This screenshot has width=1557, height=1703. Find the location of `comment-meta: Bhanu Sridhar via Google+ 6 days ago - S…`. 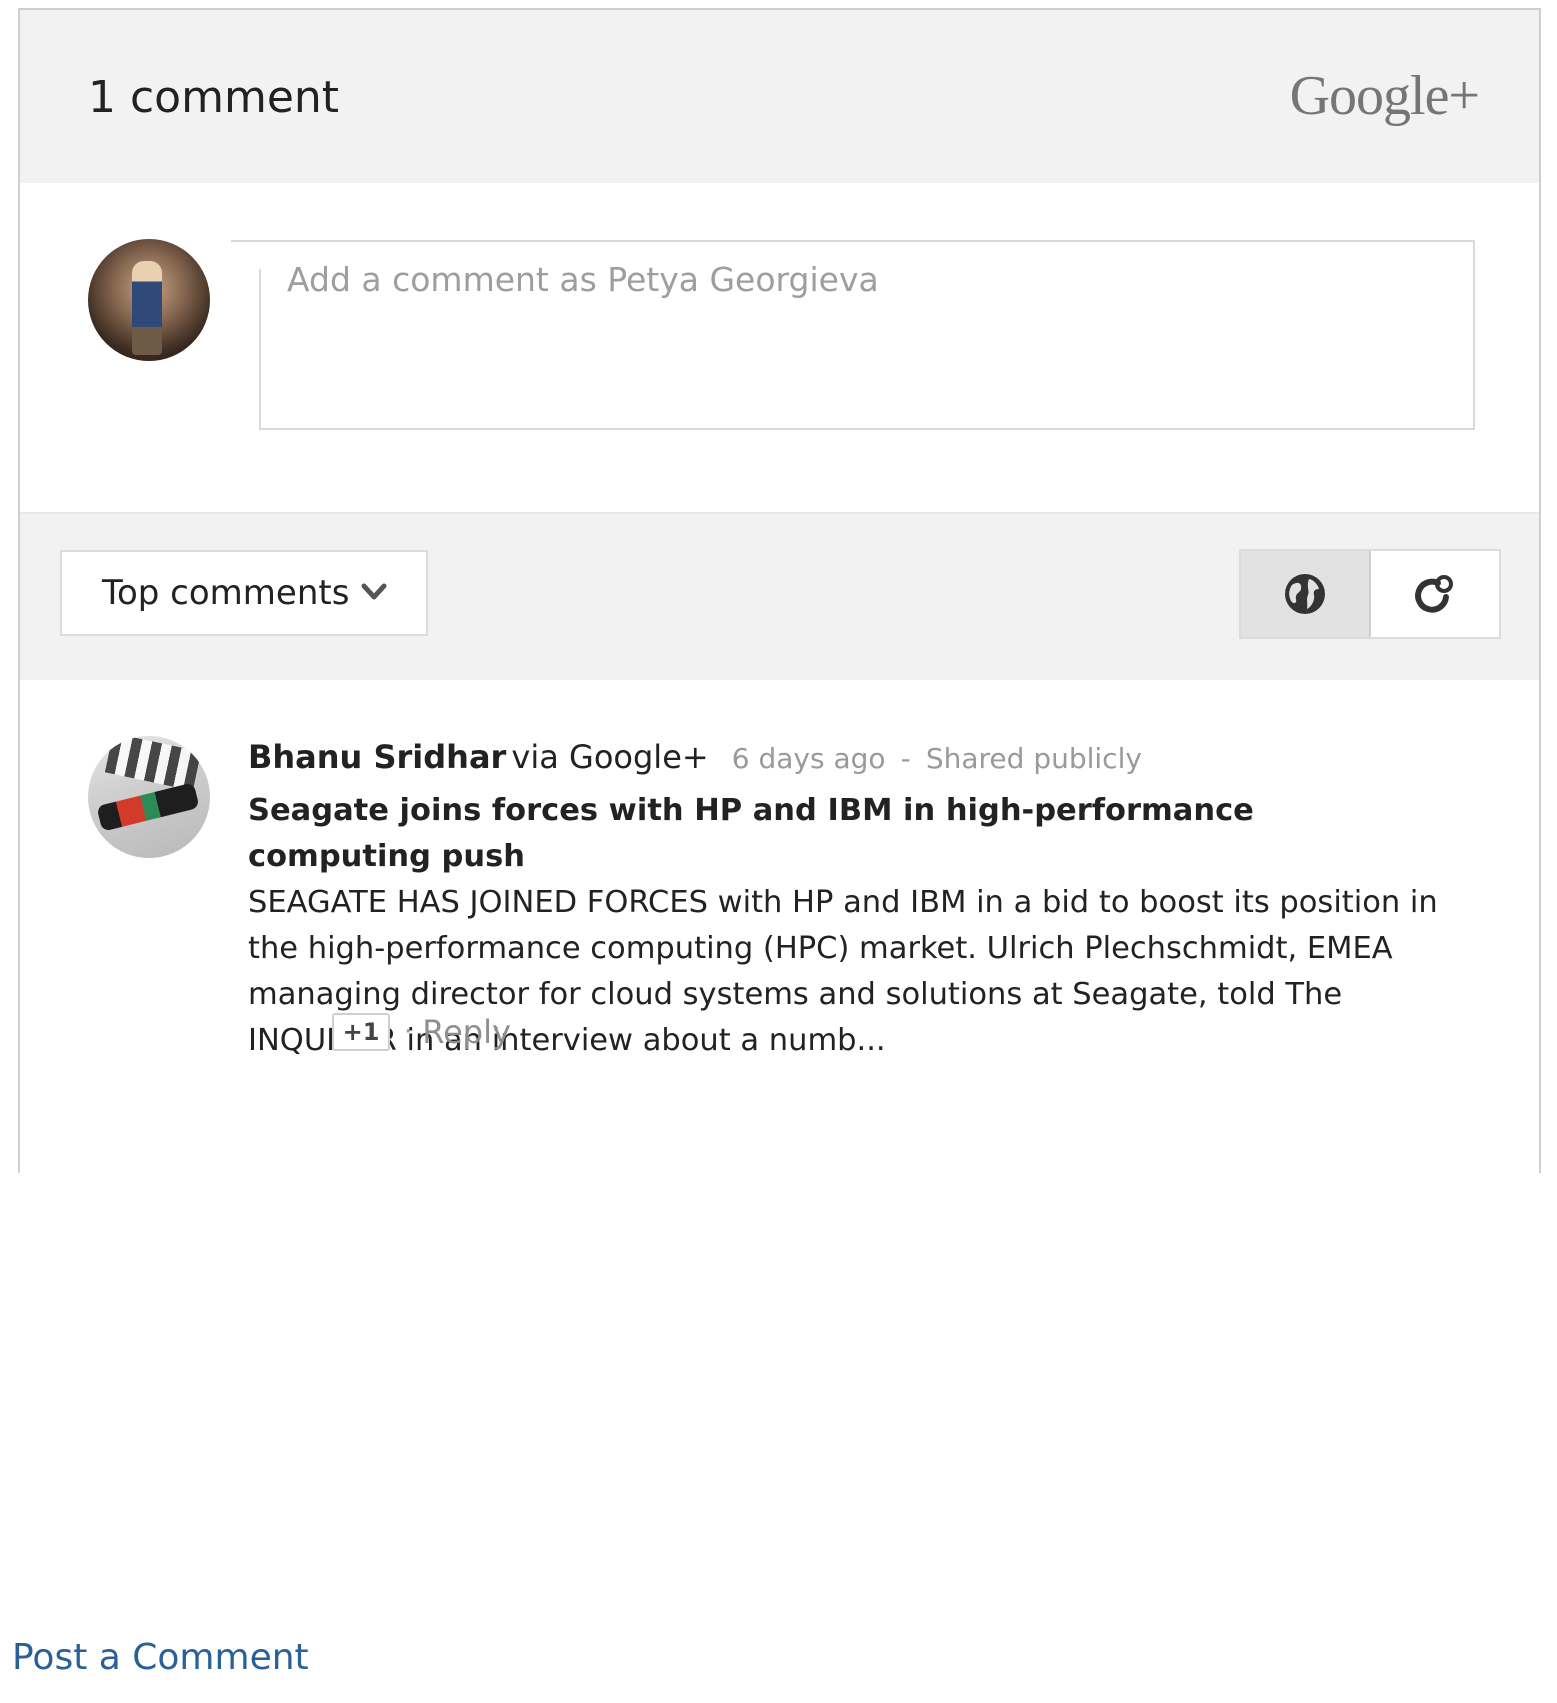

comment-meta: Bhanu Sridhar via Google+ 6 days ago - S… is located at coordinates (695, 757).